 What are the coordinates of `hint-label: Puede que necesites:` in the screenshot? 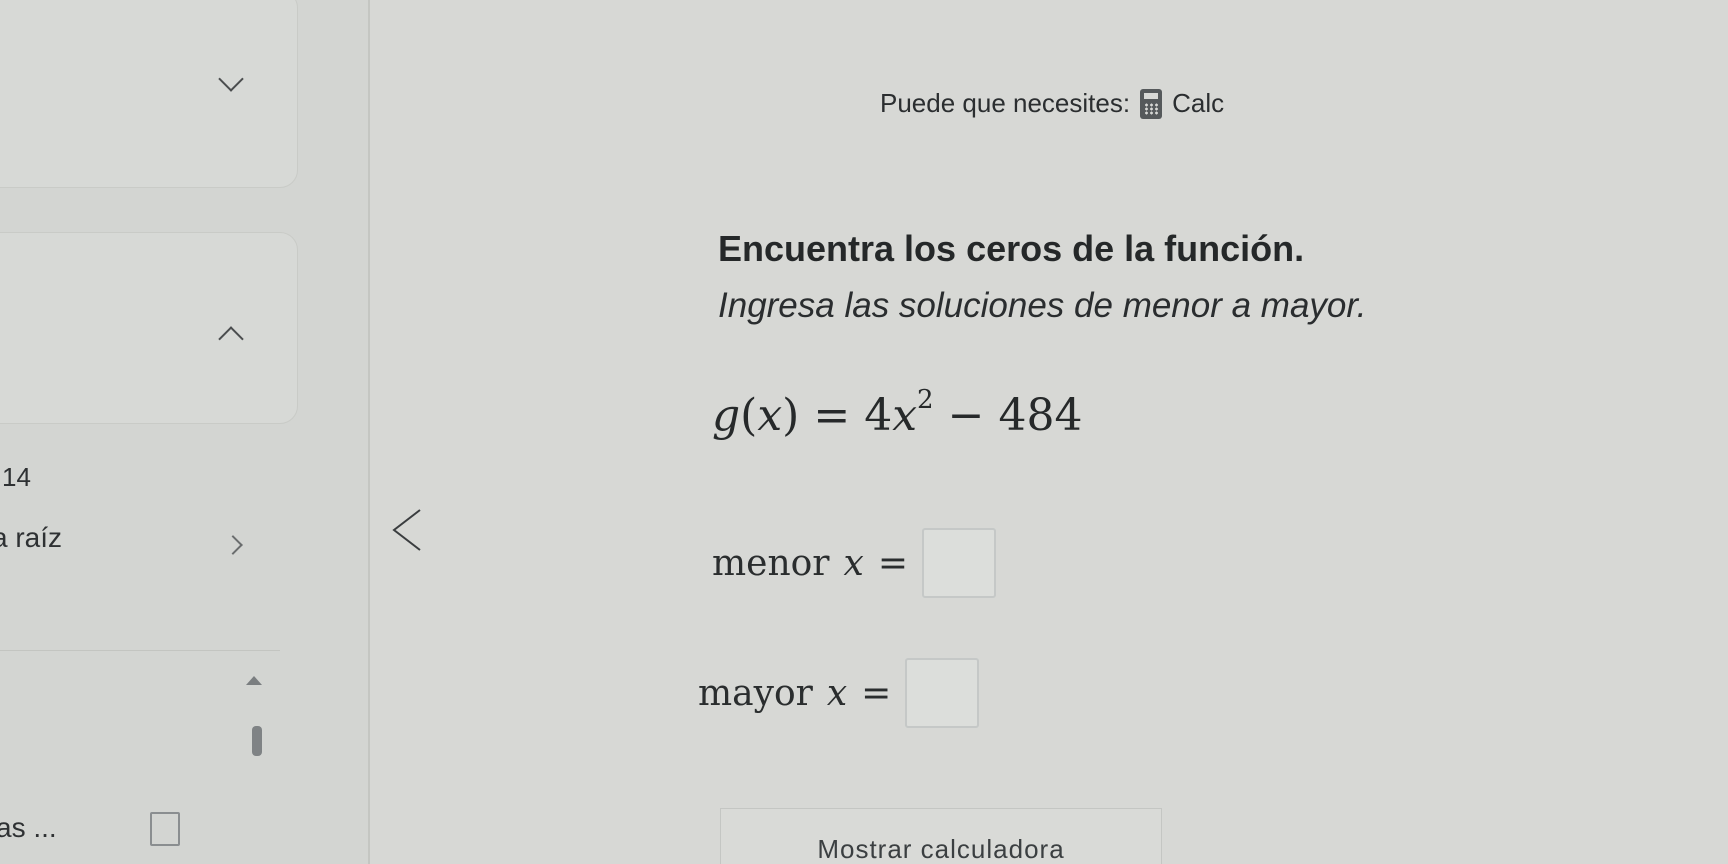 It's located at (1005, 103).